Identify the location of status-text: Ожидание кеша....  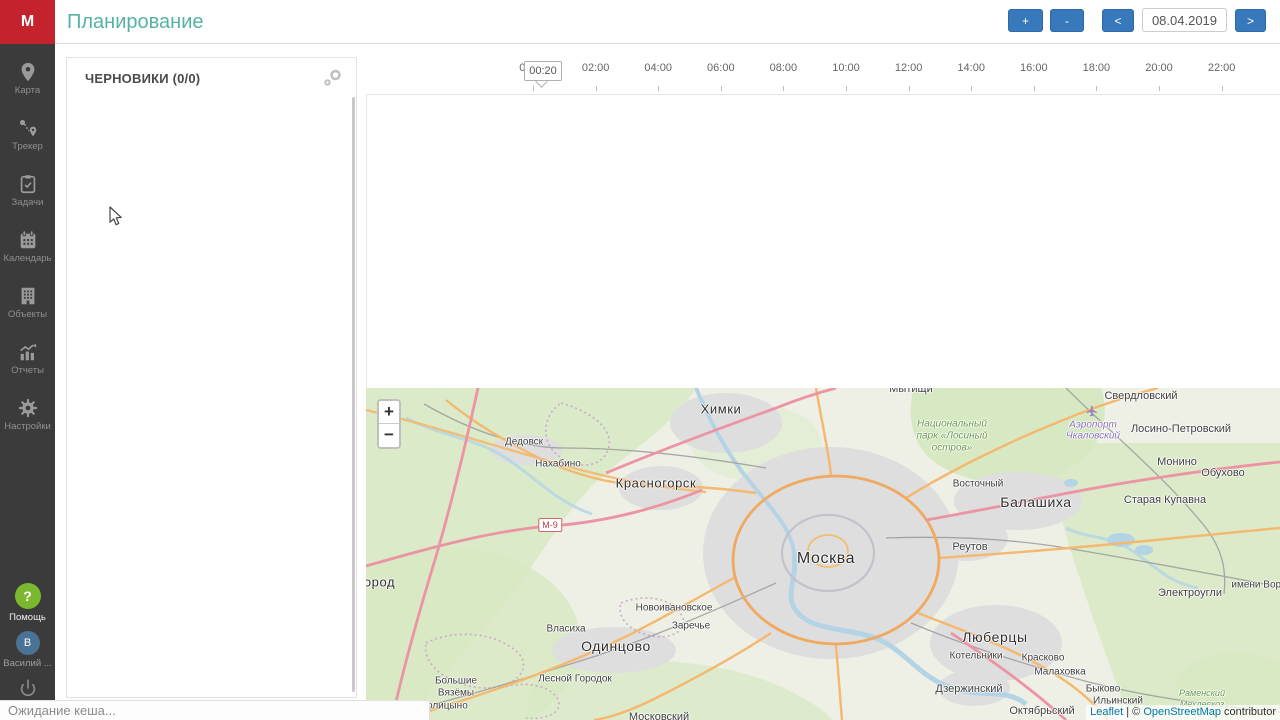
(62, 710).